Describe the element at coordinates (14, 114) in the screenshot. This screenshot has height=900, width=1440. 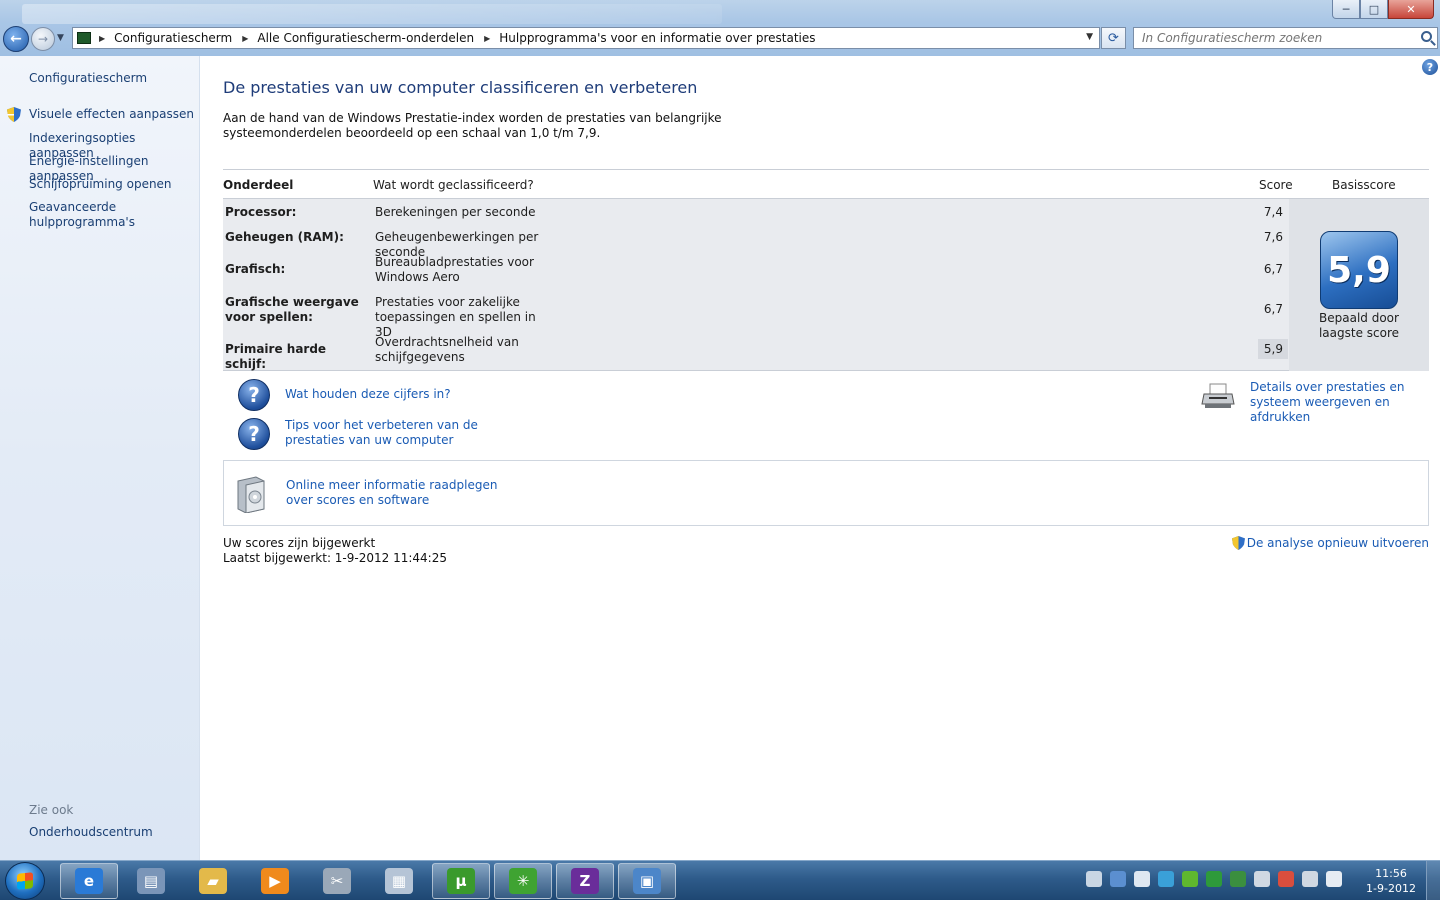
I see `uac-shield-icon` at that location.